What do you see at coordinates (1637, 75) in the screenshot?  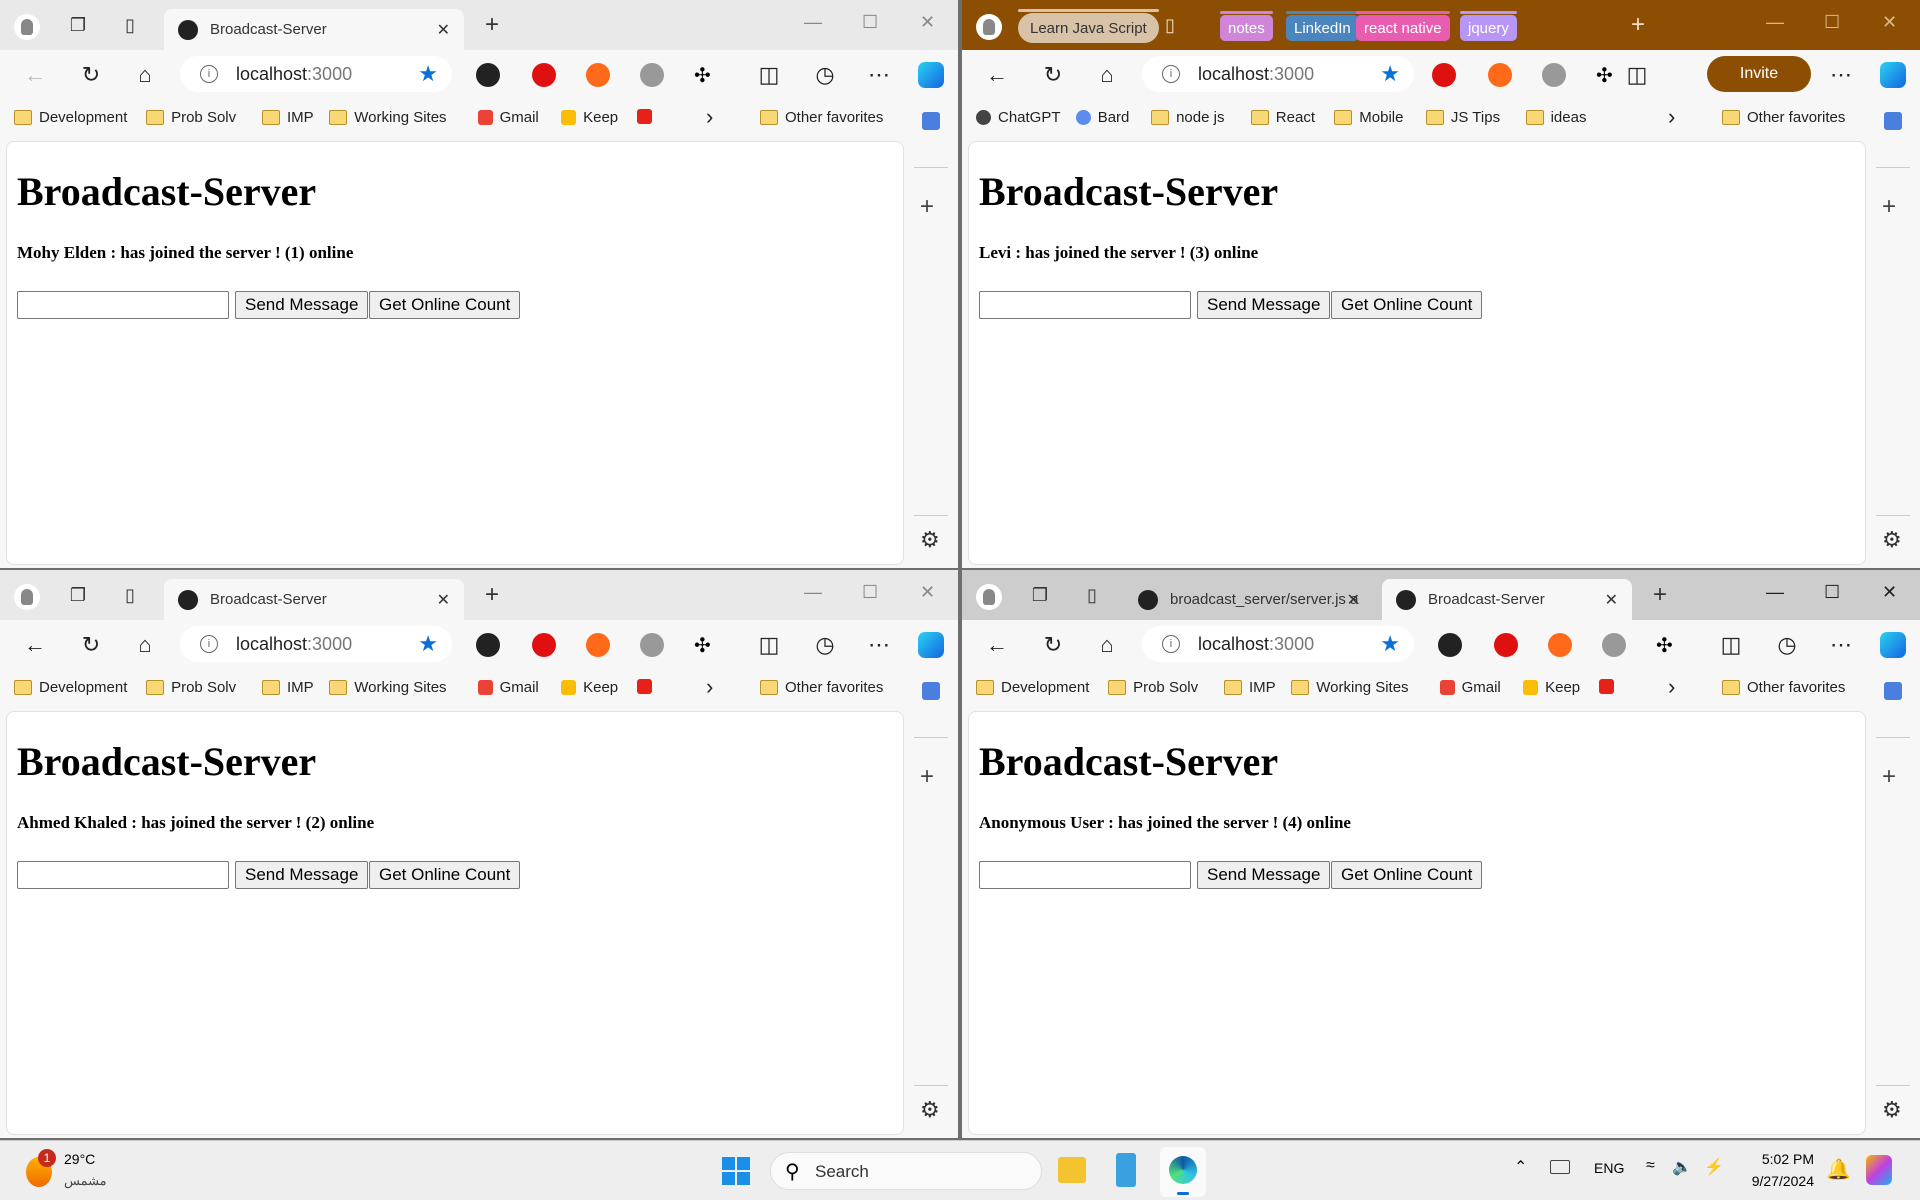 I see `split-screen-icon: ◫` at bounding box center [1637, 75].